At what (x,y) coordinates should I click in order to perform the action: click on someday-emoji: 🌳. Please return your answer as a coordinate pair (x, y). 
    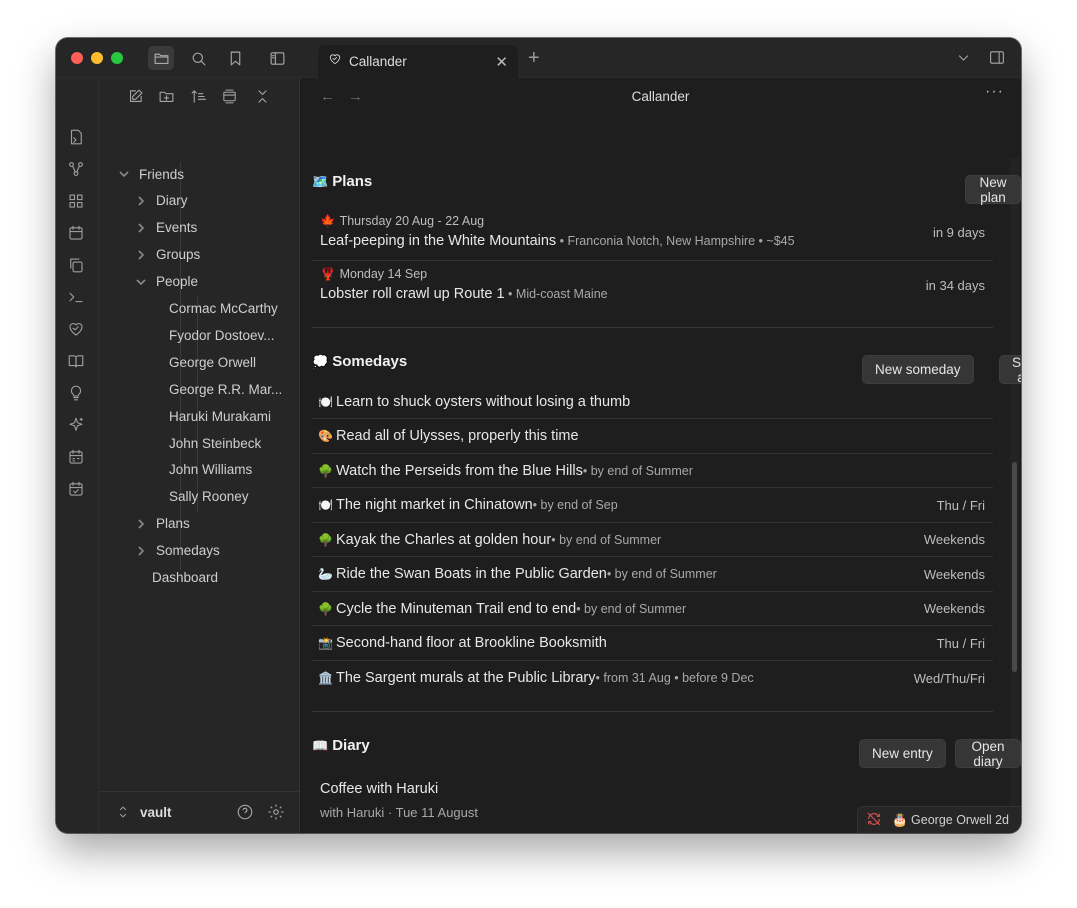
    Looking at the image, I should click on (325, 470).